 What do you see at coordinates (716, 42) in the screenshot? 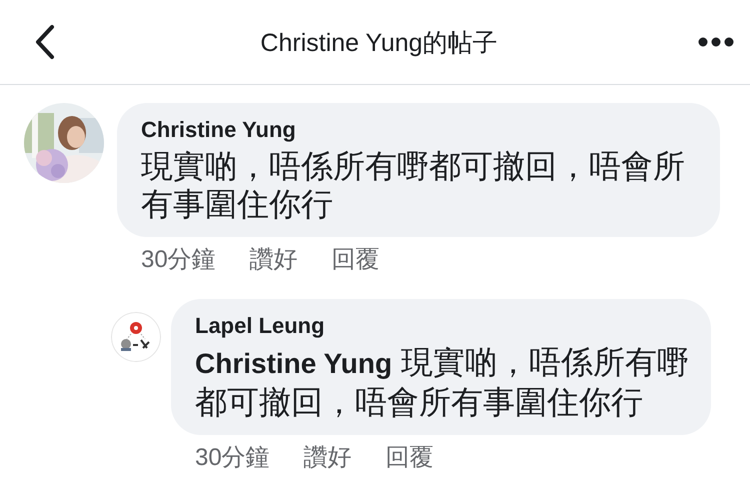
I see `more-icon` at bounding box center [716, 42].